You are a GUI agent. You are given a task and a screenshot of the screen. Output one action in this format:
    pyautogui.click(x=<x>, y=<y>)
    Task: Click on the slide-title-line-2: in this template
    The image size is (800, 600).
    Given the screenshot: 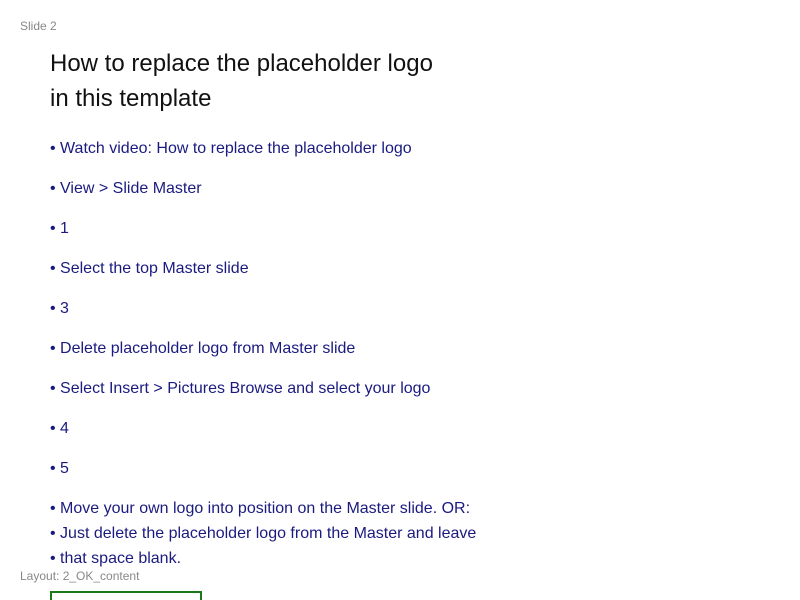 What is the action you would take?
    pyautogui.click(x=131, y=98)
    